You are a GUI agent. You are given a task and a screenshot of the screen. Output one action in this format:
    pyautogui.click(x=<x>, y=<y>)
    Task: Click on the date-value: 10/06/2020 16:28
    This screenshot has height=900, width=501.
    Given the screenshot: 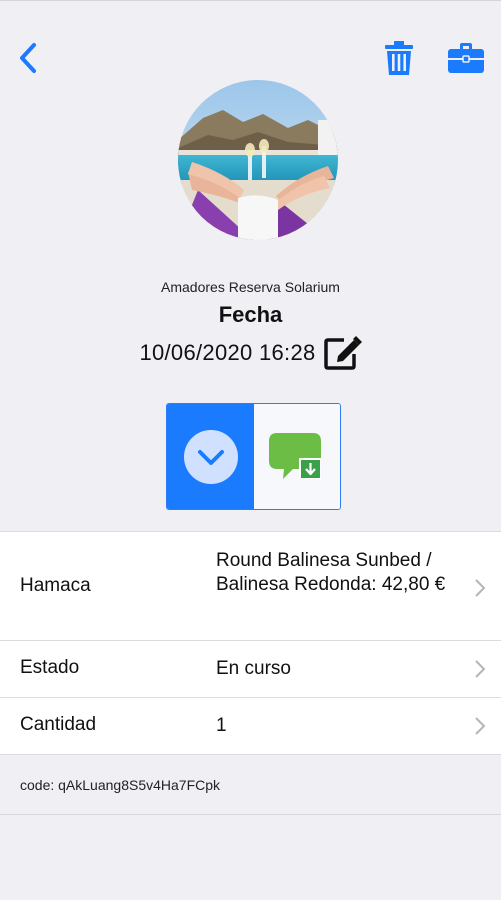 What is the action you would take?
    pyautogui.click(x=227, y=352)
    